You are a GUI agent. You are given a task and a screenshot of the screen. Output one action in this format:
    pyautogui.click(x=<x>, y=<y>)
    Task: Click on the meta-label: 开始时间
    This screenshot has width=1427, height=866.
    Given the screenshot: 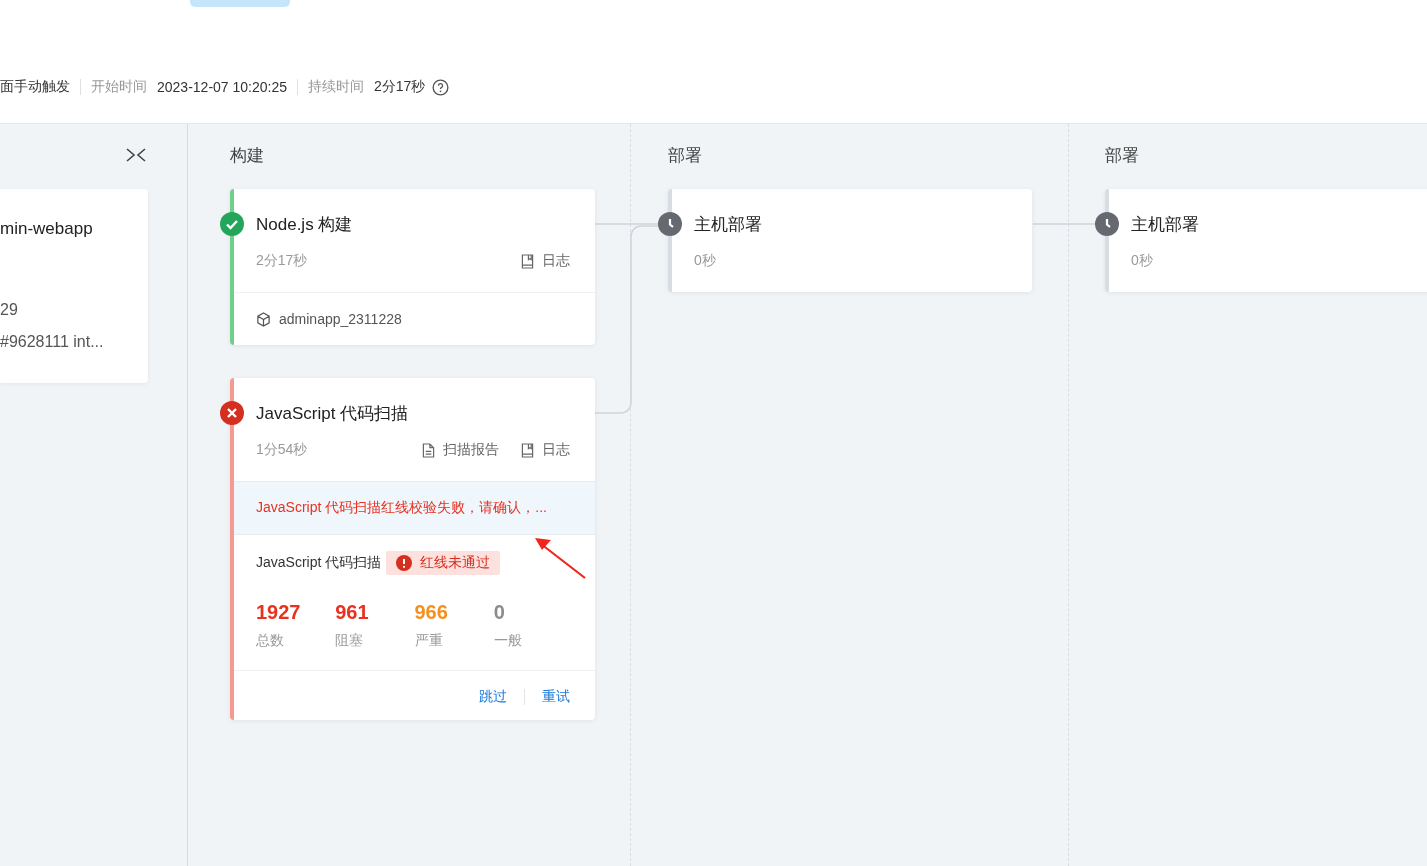 What is the action you would take?
    pyautogui.click(x=119, y=87)
    